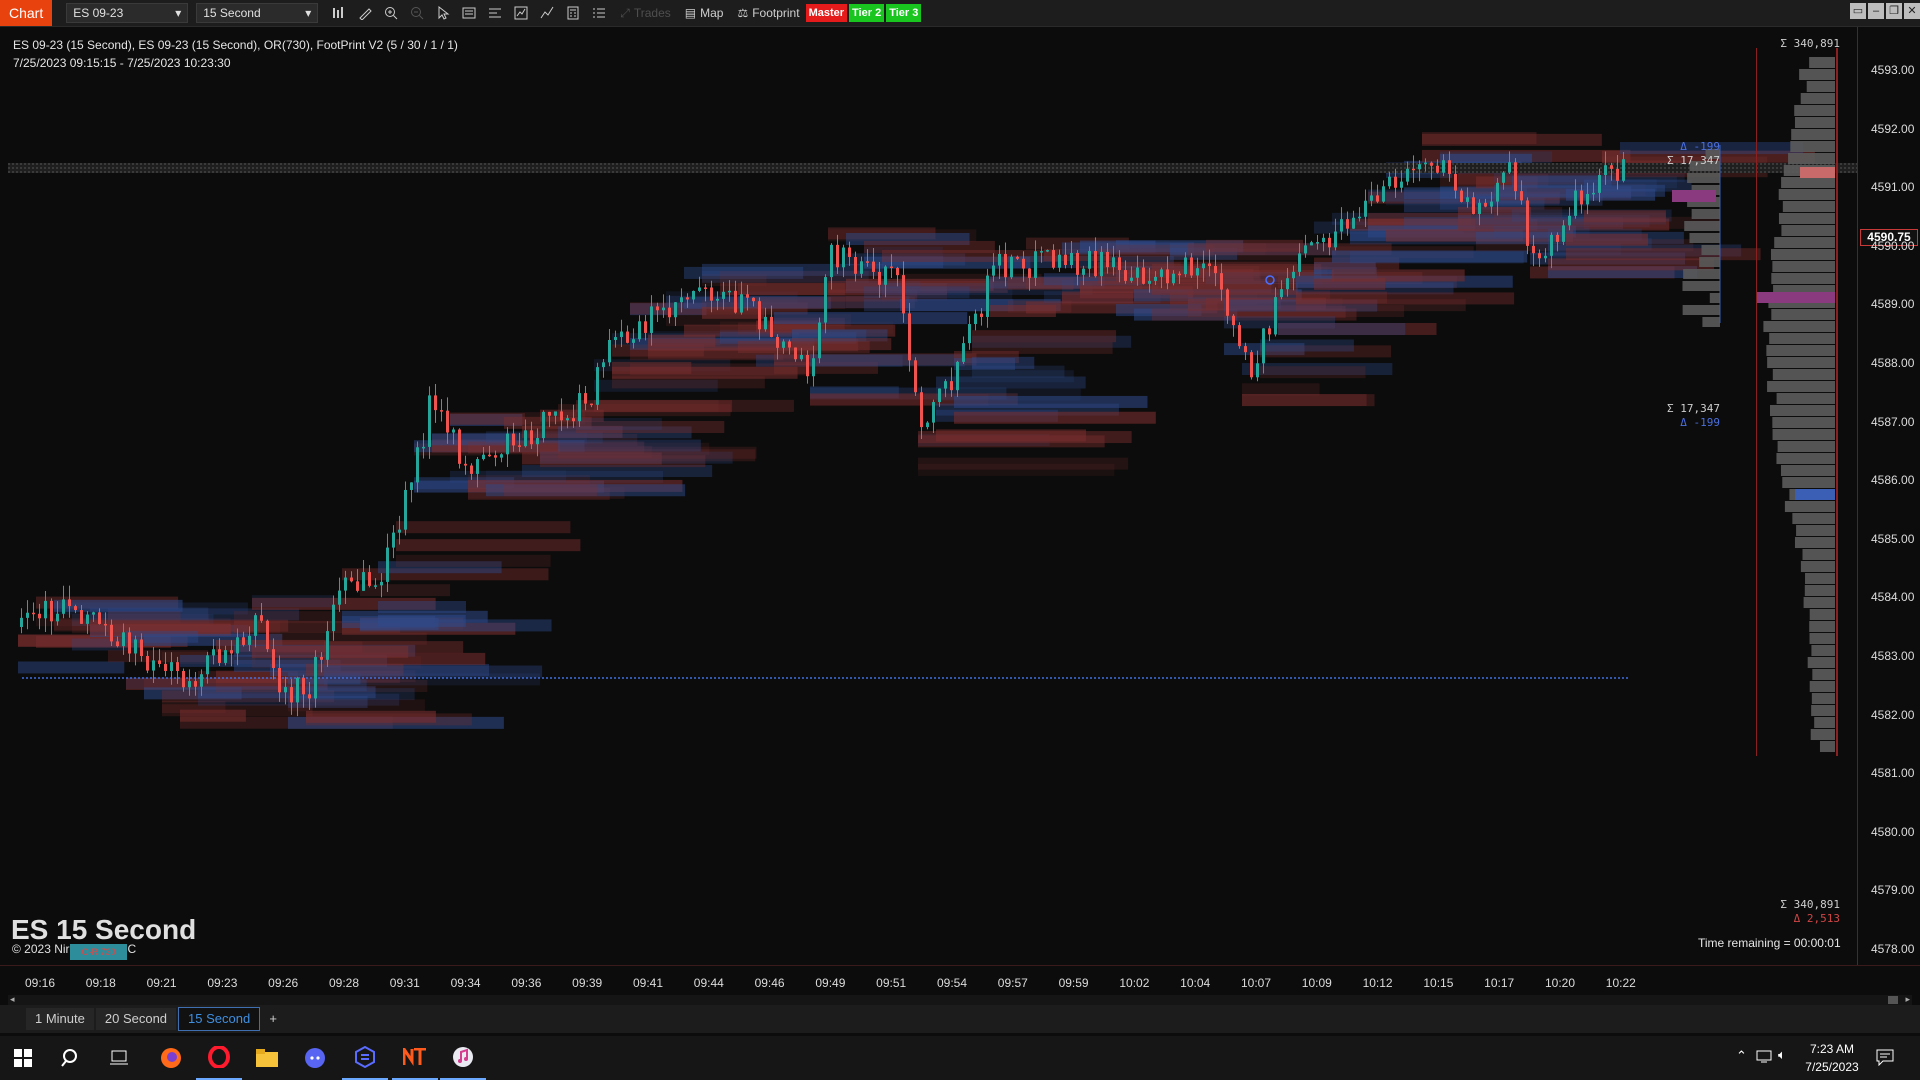  I want to click on time-tick: 09:49, so click(830, 983).